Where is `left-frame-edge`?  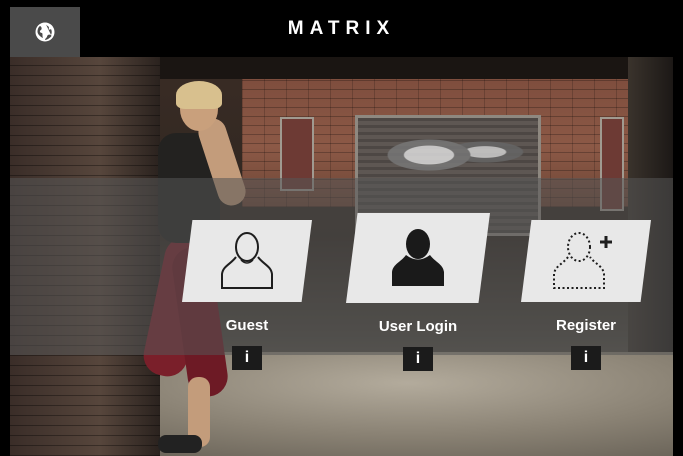
left-frame-edge is located at coordinates (5, 228).